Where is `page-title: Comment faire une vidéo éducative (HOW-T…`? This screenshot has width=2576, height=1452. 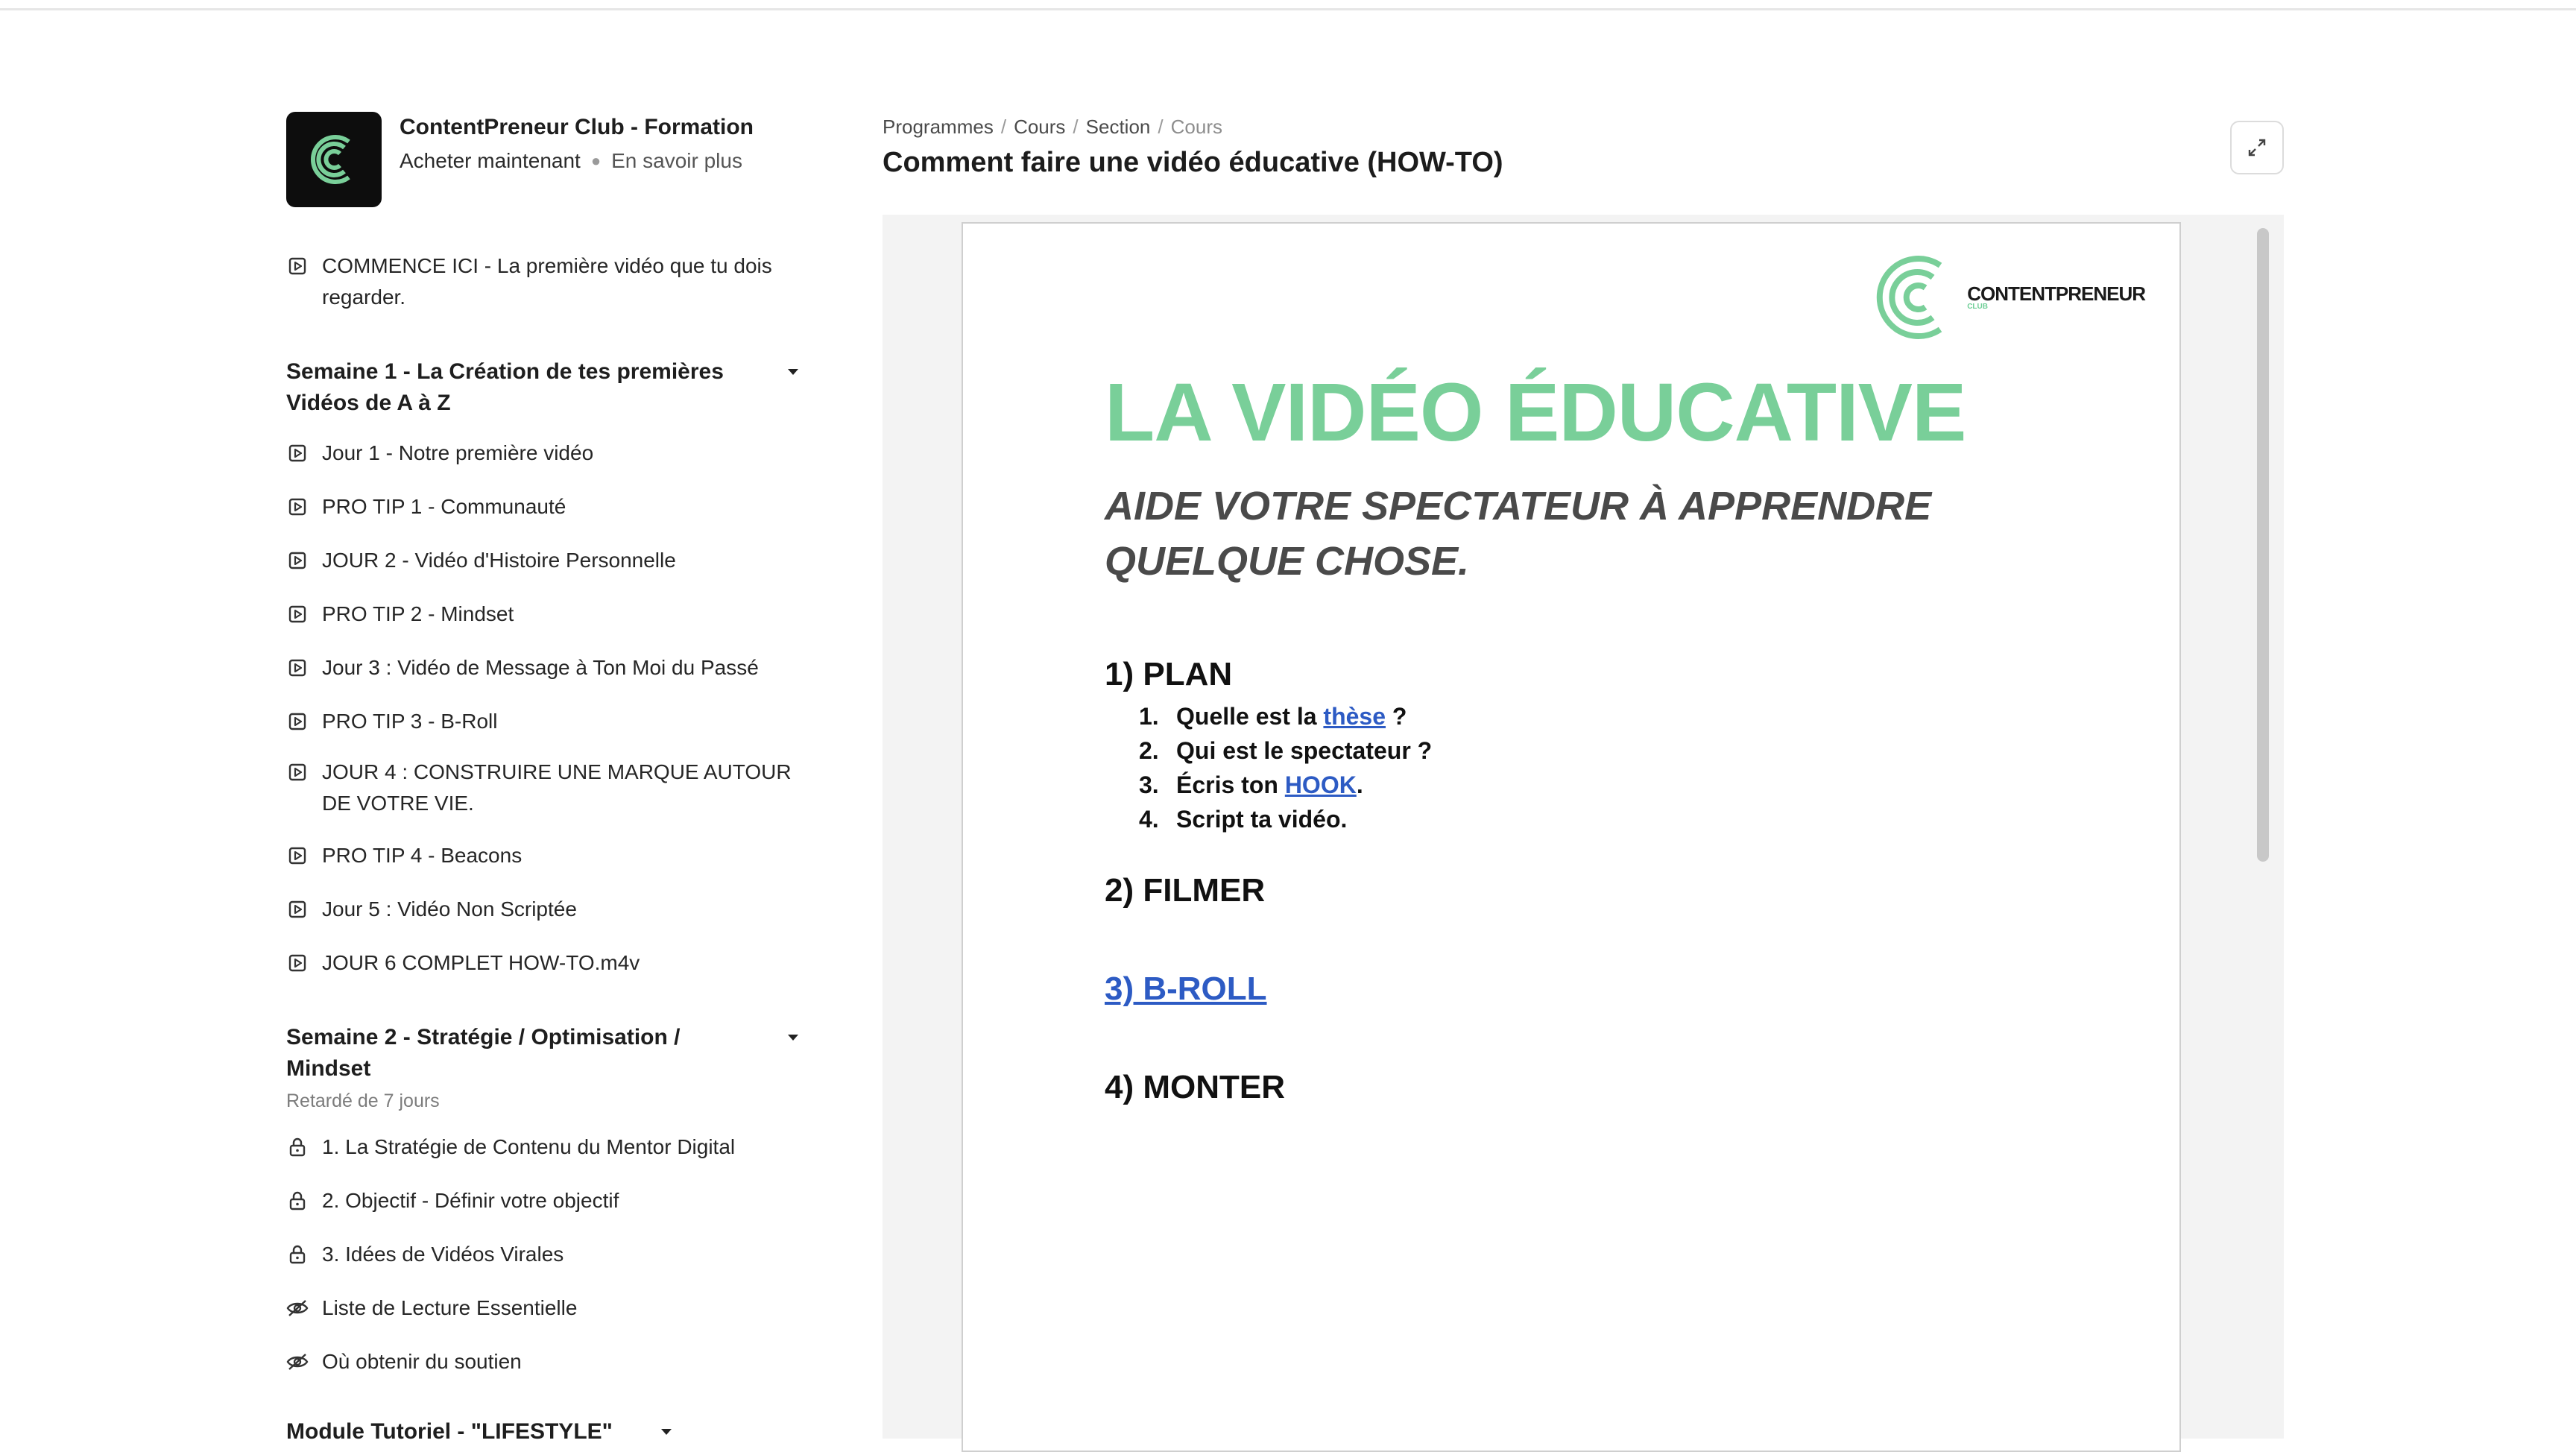
page-title: Comment faire une vidéo éducative (HOW-T… is located at coordinates (1193, 162).